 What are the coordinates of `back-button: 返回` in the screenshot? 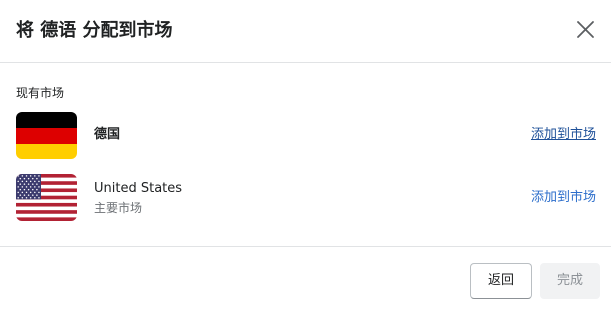 It's located at (501, 281).